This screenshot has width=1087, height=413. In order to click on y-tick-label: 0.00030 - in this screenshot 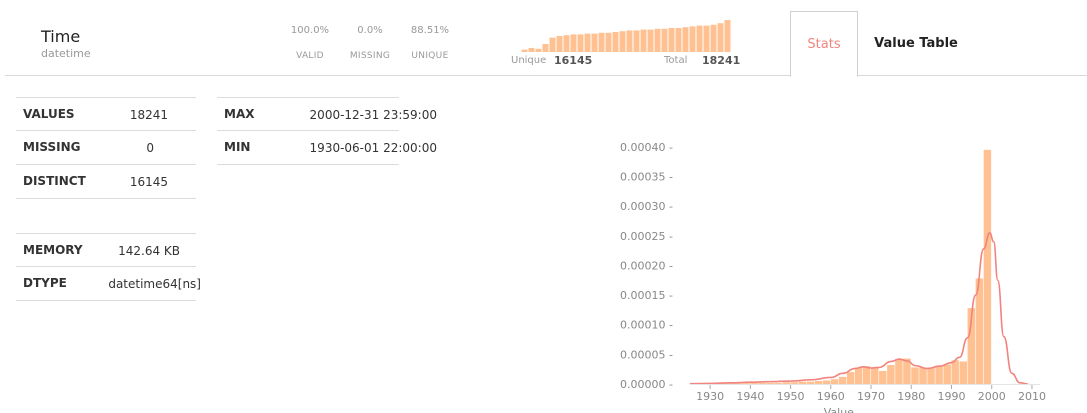, I will do `click(646, 206)`.